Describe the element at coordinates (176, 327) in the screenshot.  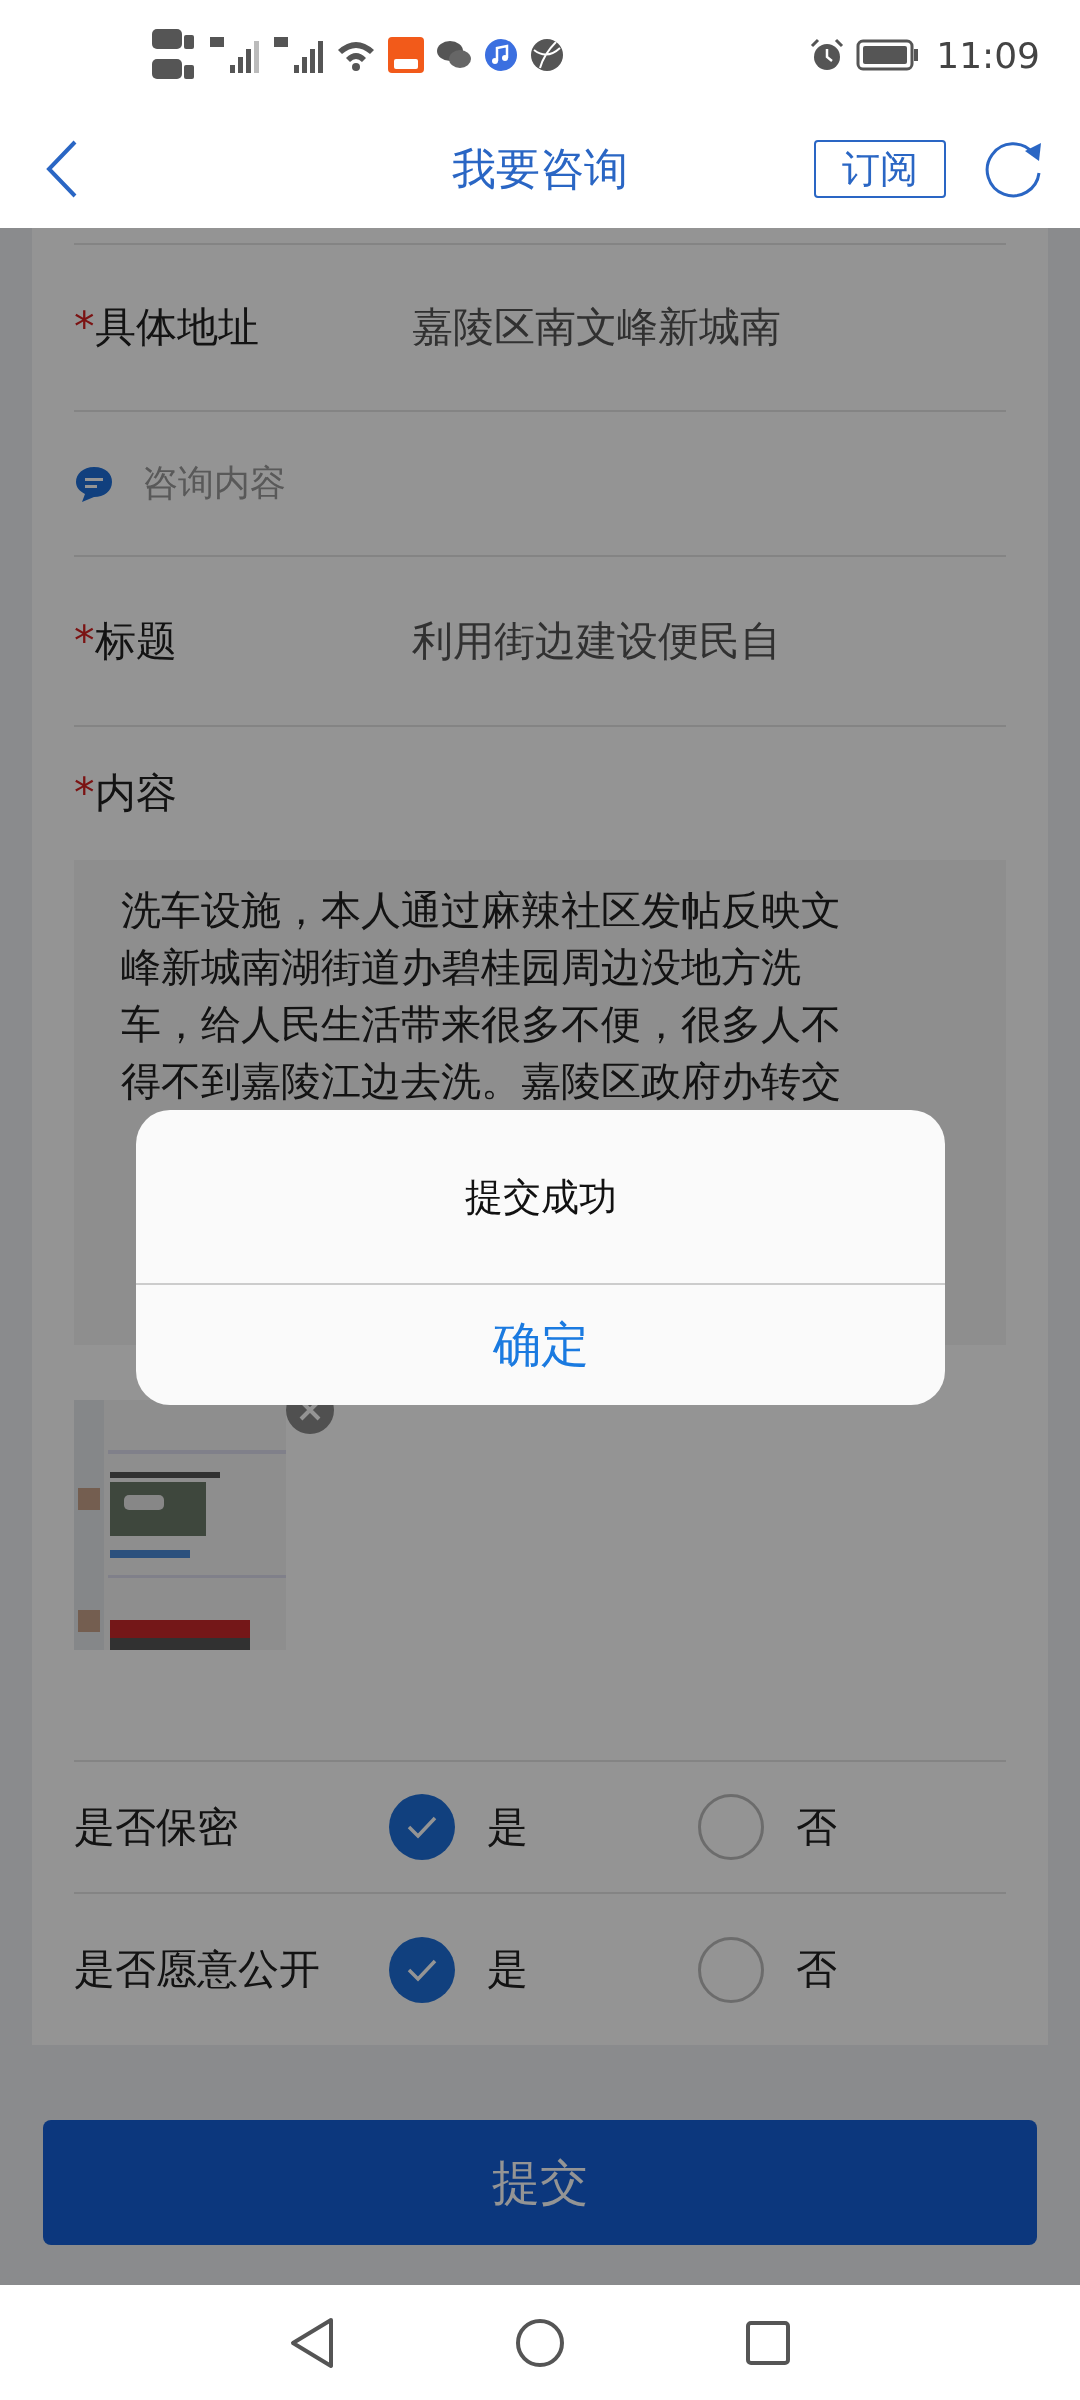
I see `field-label: 具体地址` at that location.